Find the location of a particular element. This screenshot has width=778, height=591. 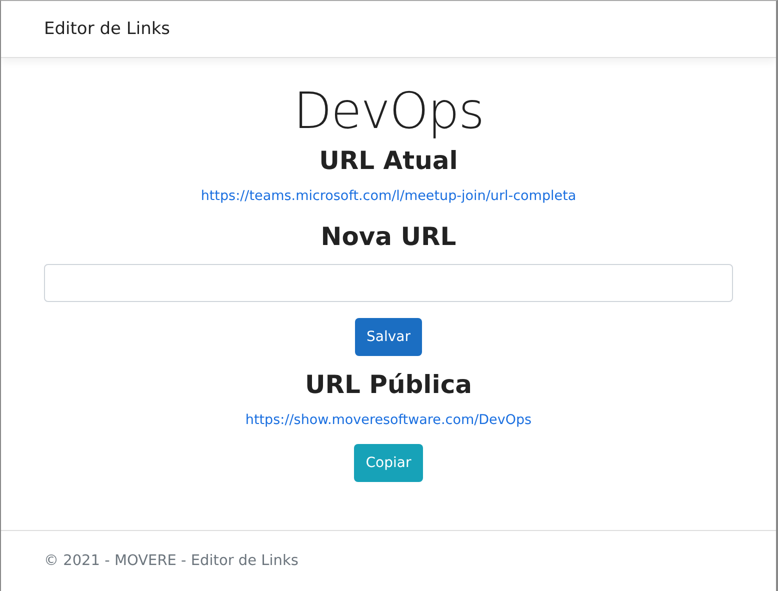

page-title: DevOps is located at coordinates (389, 111).